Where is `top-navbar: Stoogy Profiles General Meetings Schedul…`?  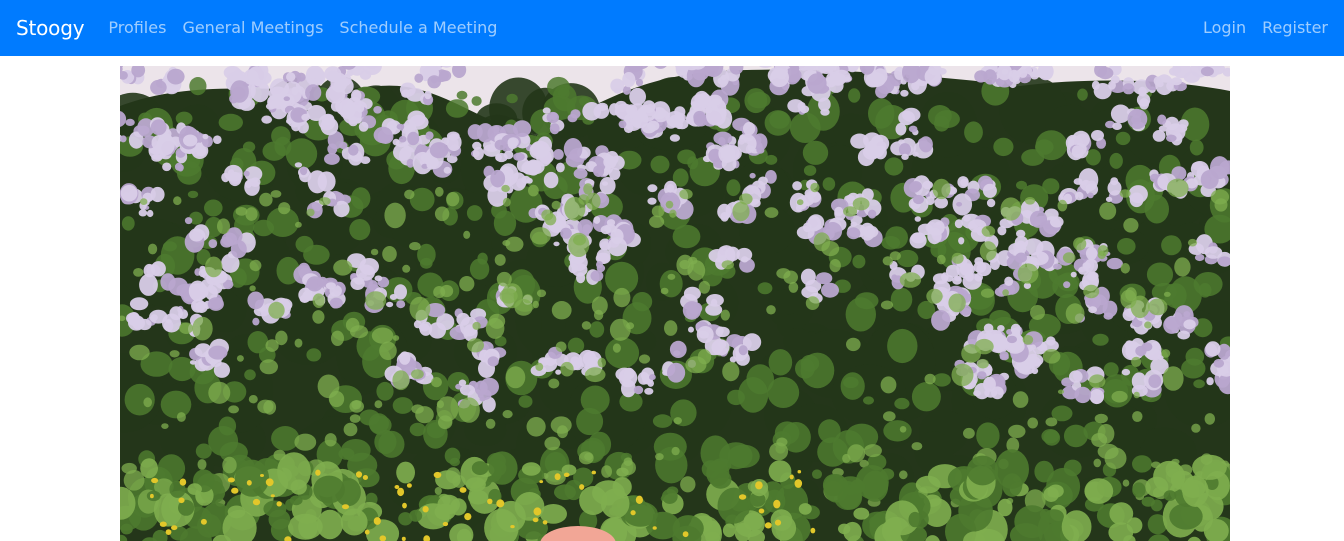 top-navbar: Stoogy Profiles General Meetings Schedul… is located at coordinates (672, 28).